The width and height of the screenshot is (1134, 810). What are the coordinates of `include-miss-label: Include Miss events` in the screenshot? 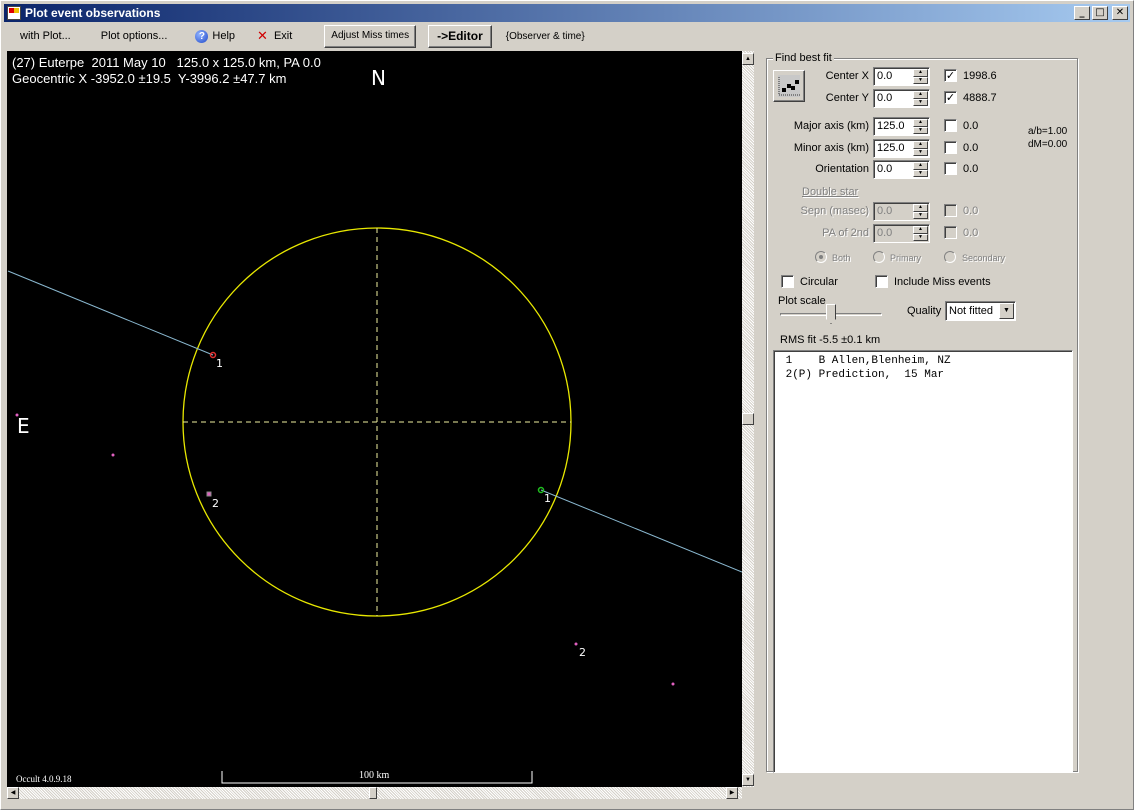 It's located at (942, 282).